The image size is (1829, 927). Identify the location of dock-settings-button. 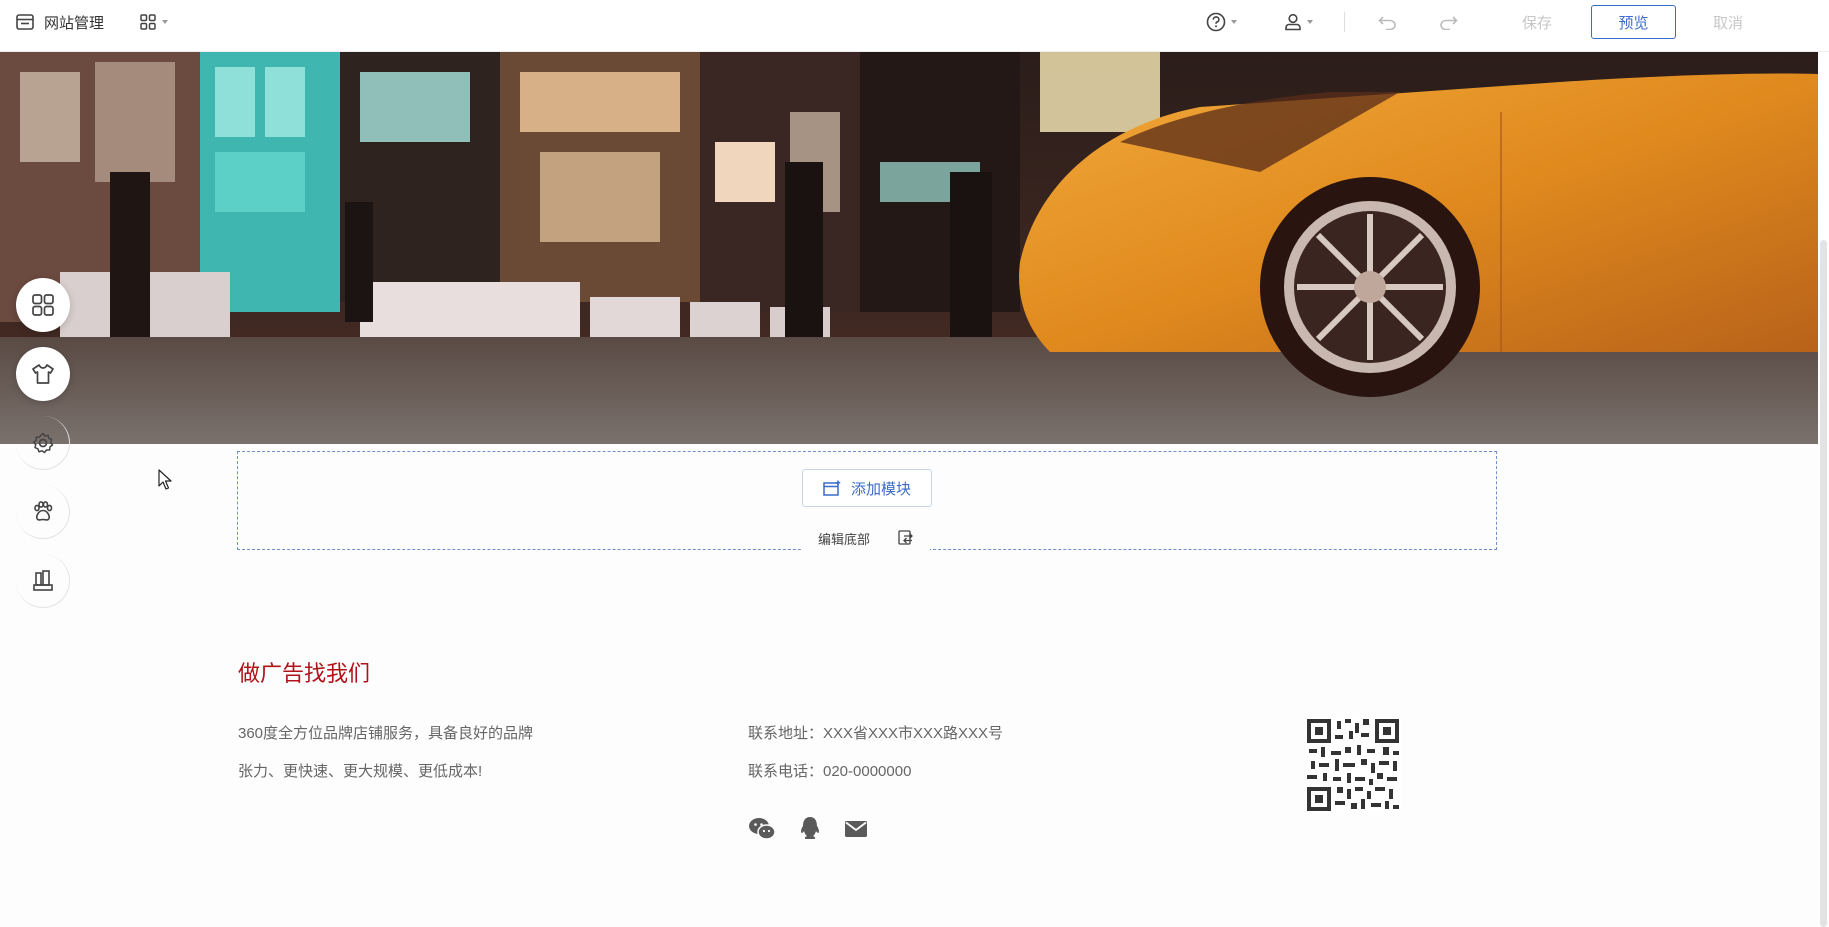
(43, 443).